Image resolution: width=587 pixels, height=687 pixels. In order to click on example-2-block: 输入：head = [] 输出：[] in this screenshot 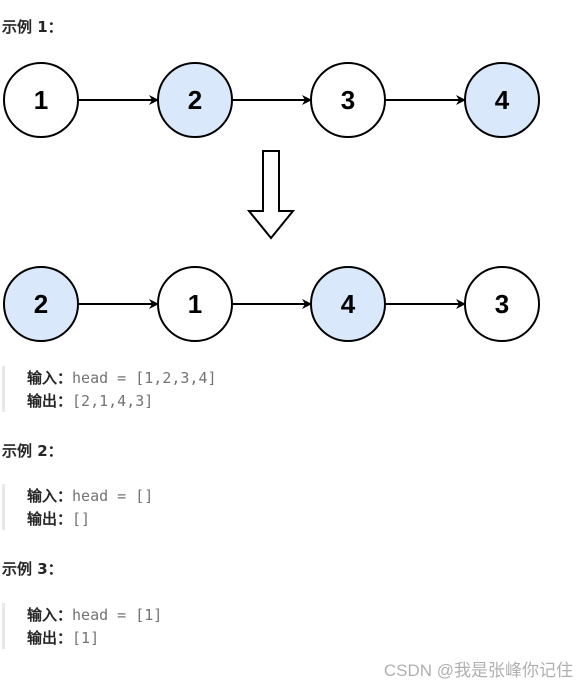, I will do `click(77, 507)`.